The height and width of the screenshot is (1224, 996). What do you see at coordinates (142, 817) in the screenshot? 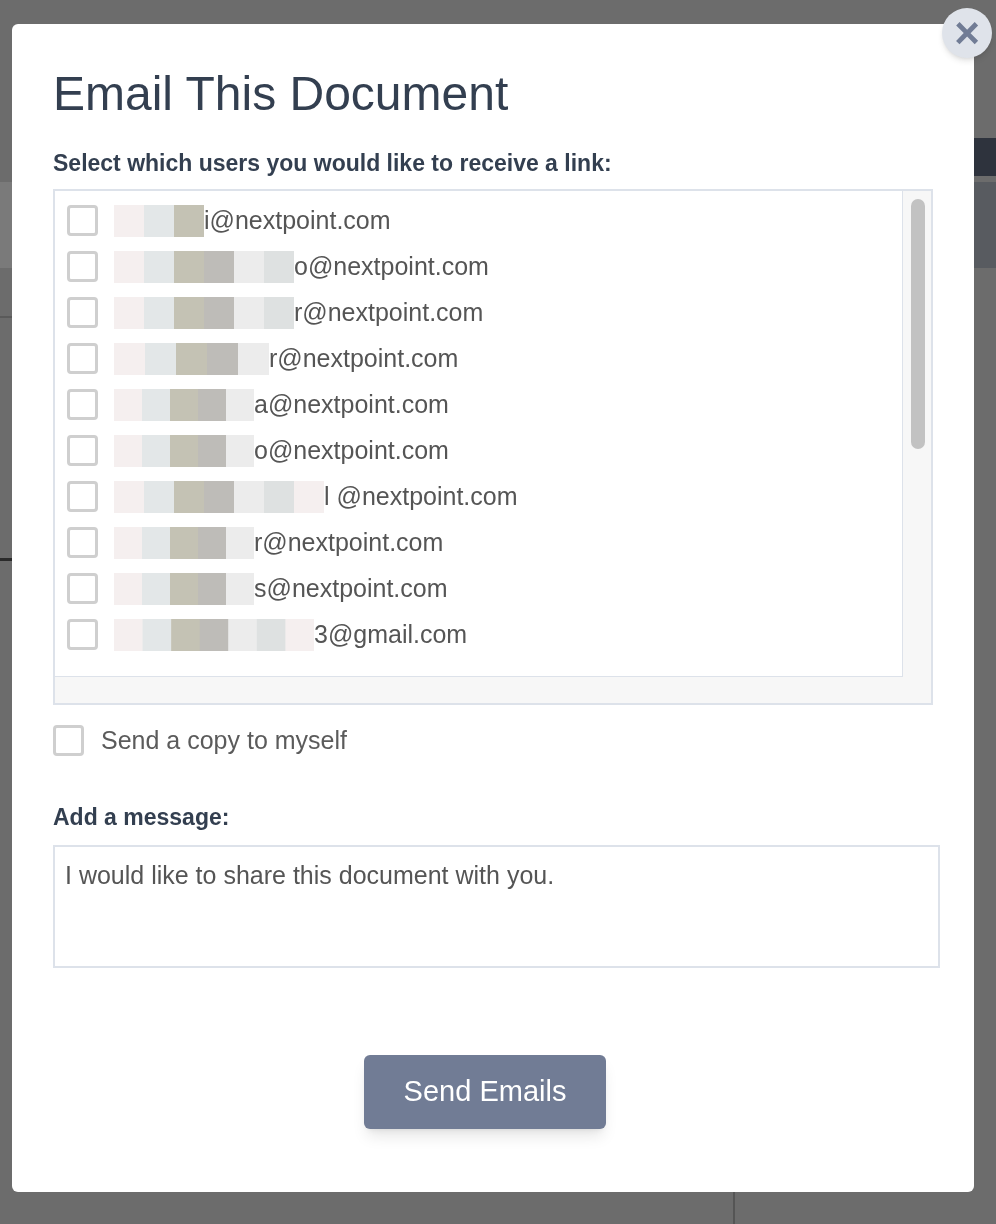
I see `message-label: Add a message:` at bounding box center [142, 817].